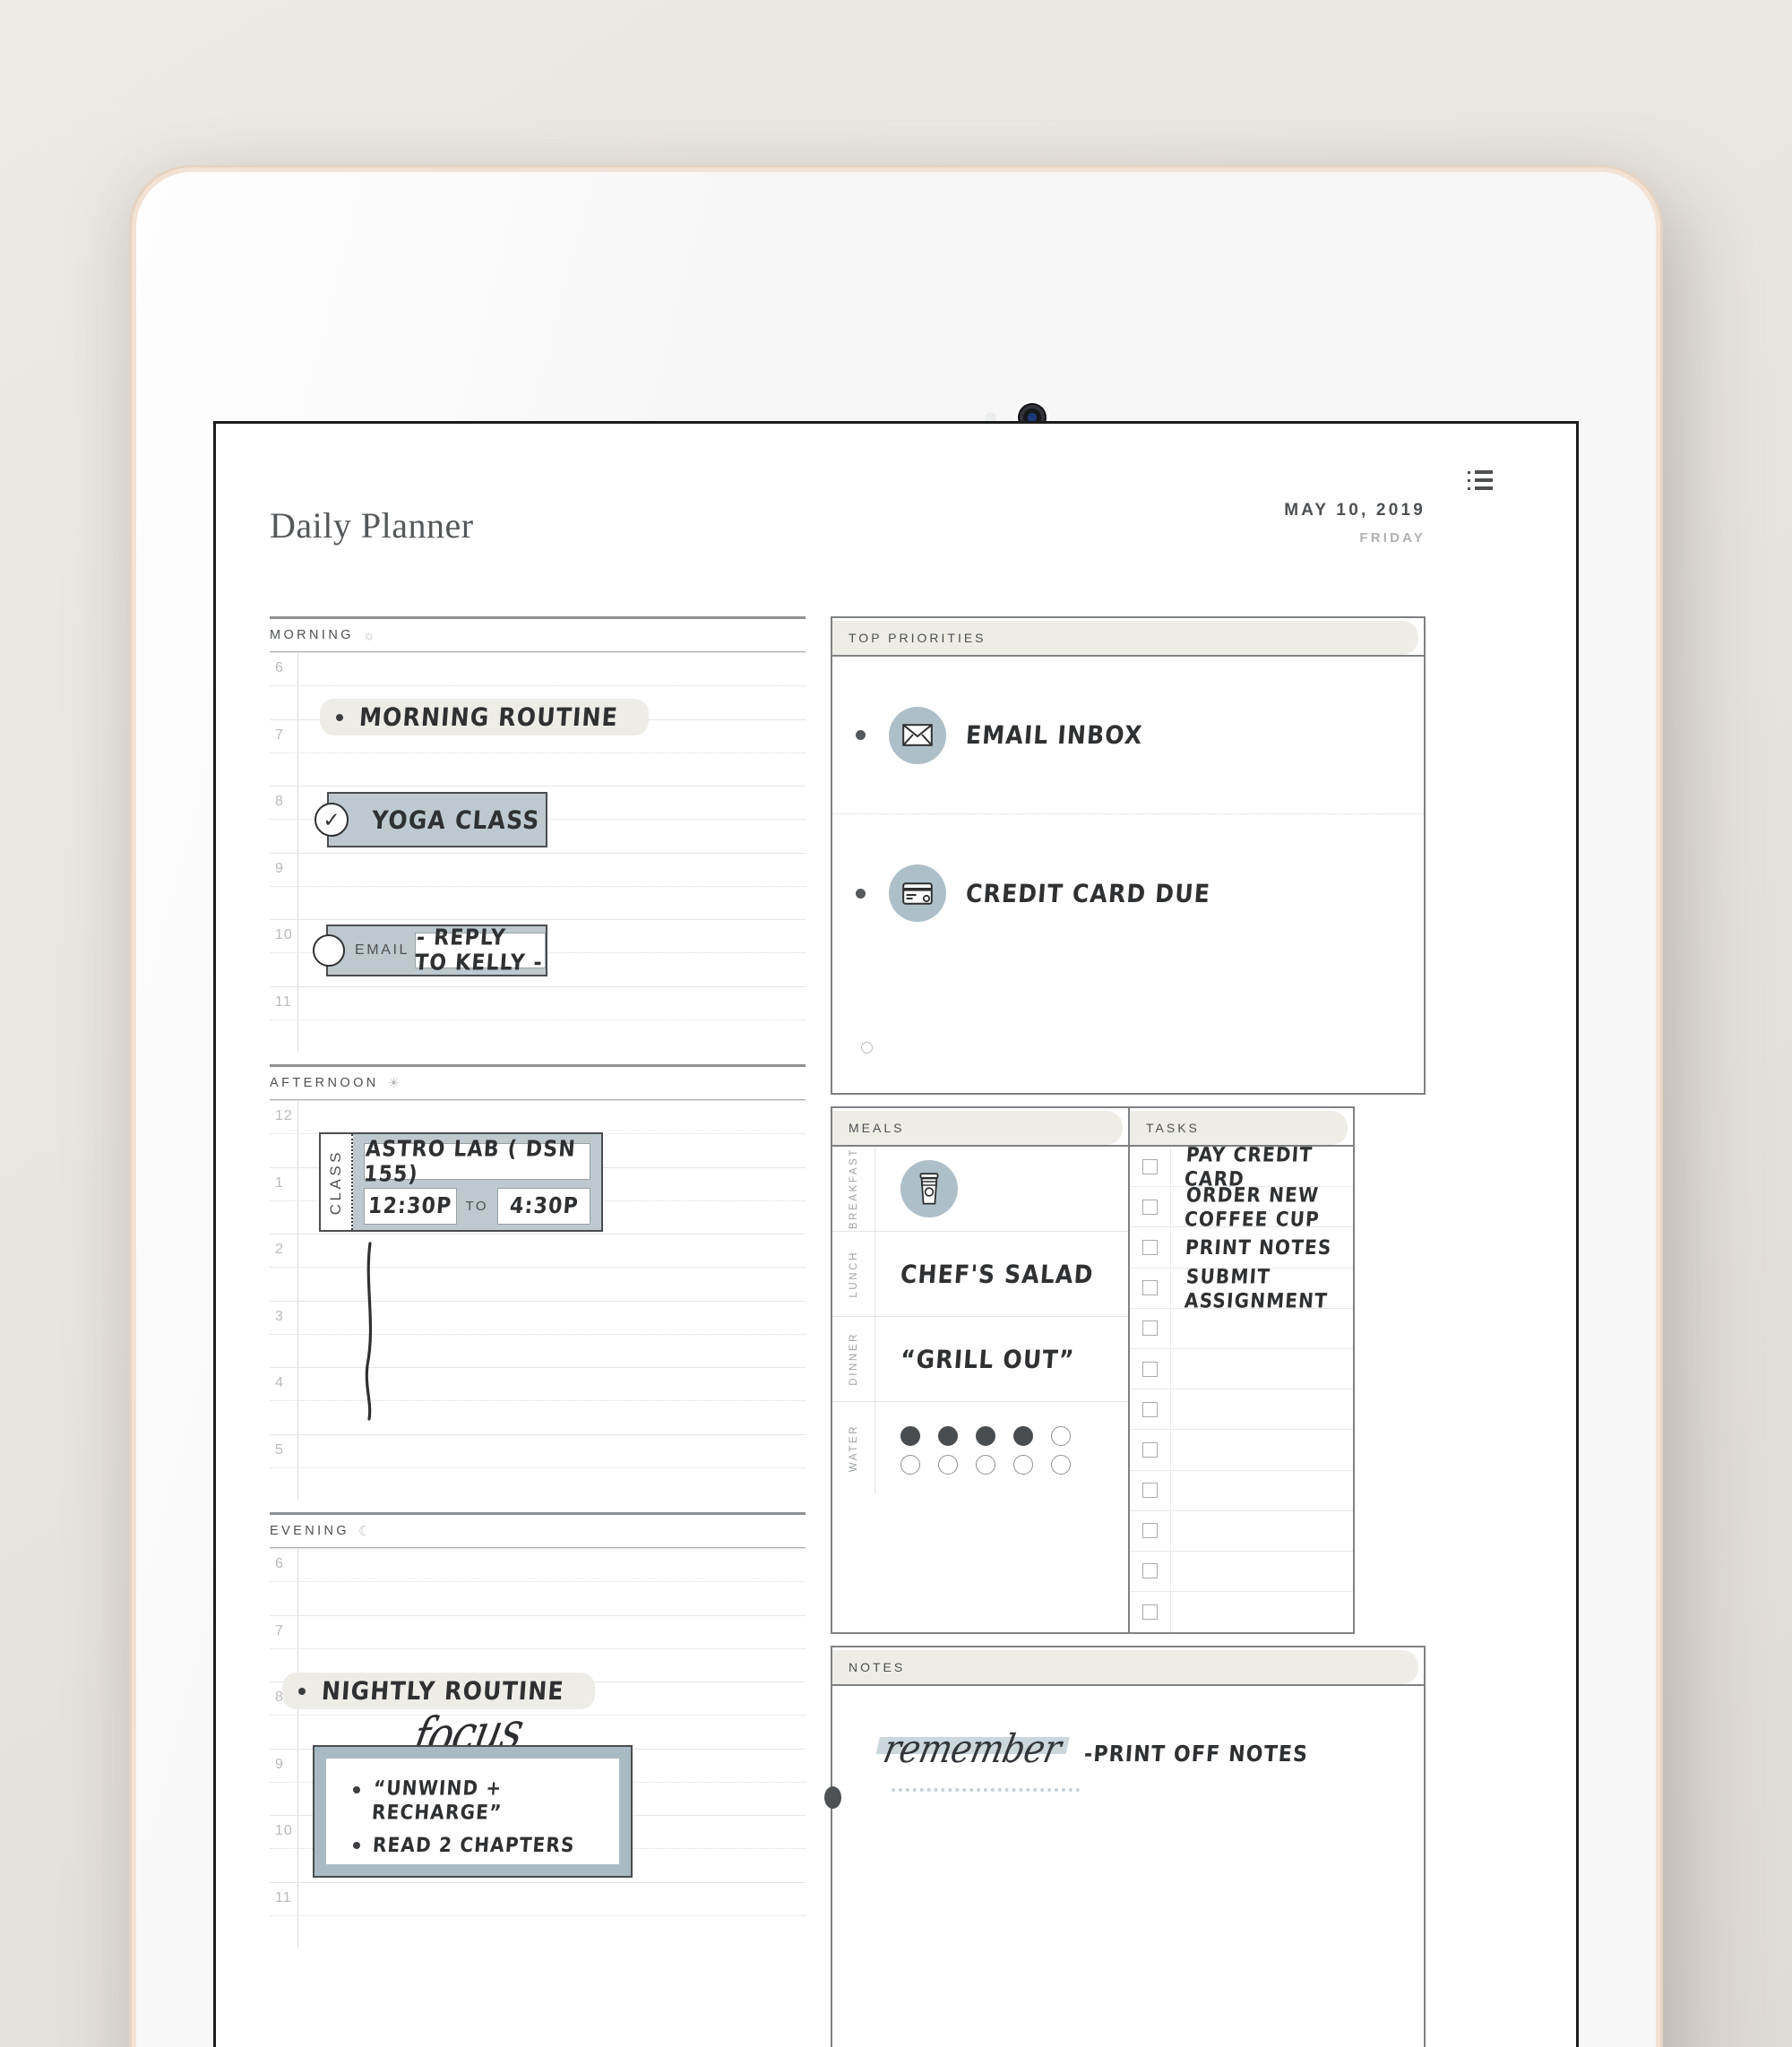  Describe the element at coordinates (455, 820) in the screenshot. I see `entry-text: YOGA CLASS` at that location.